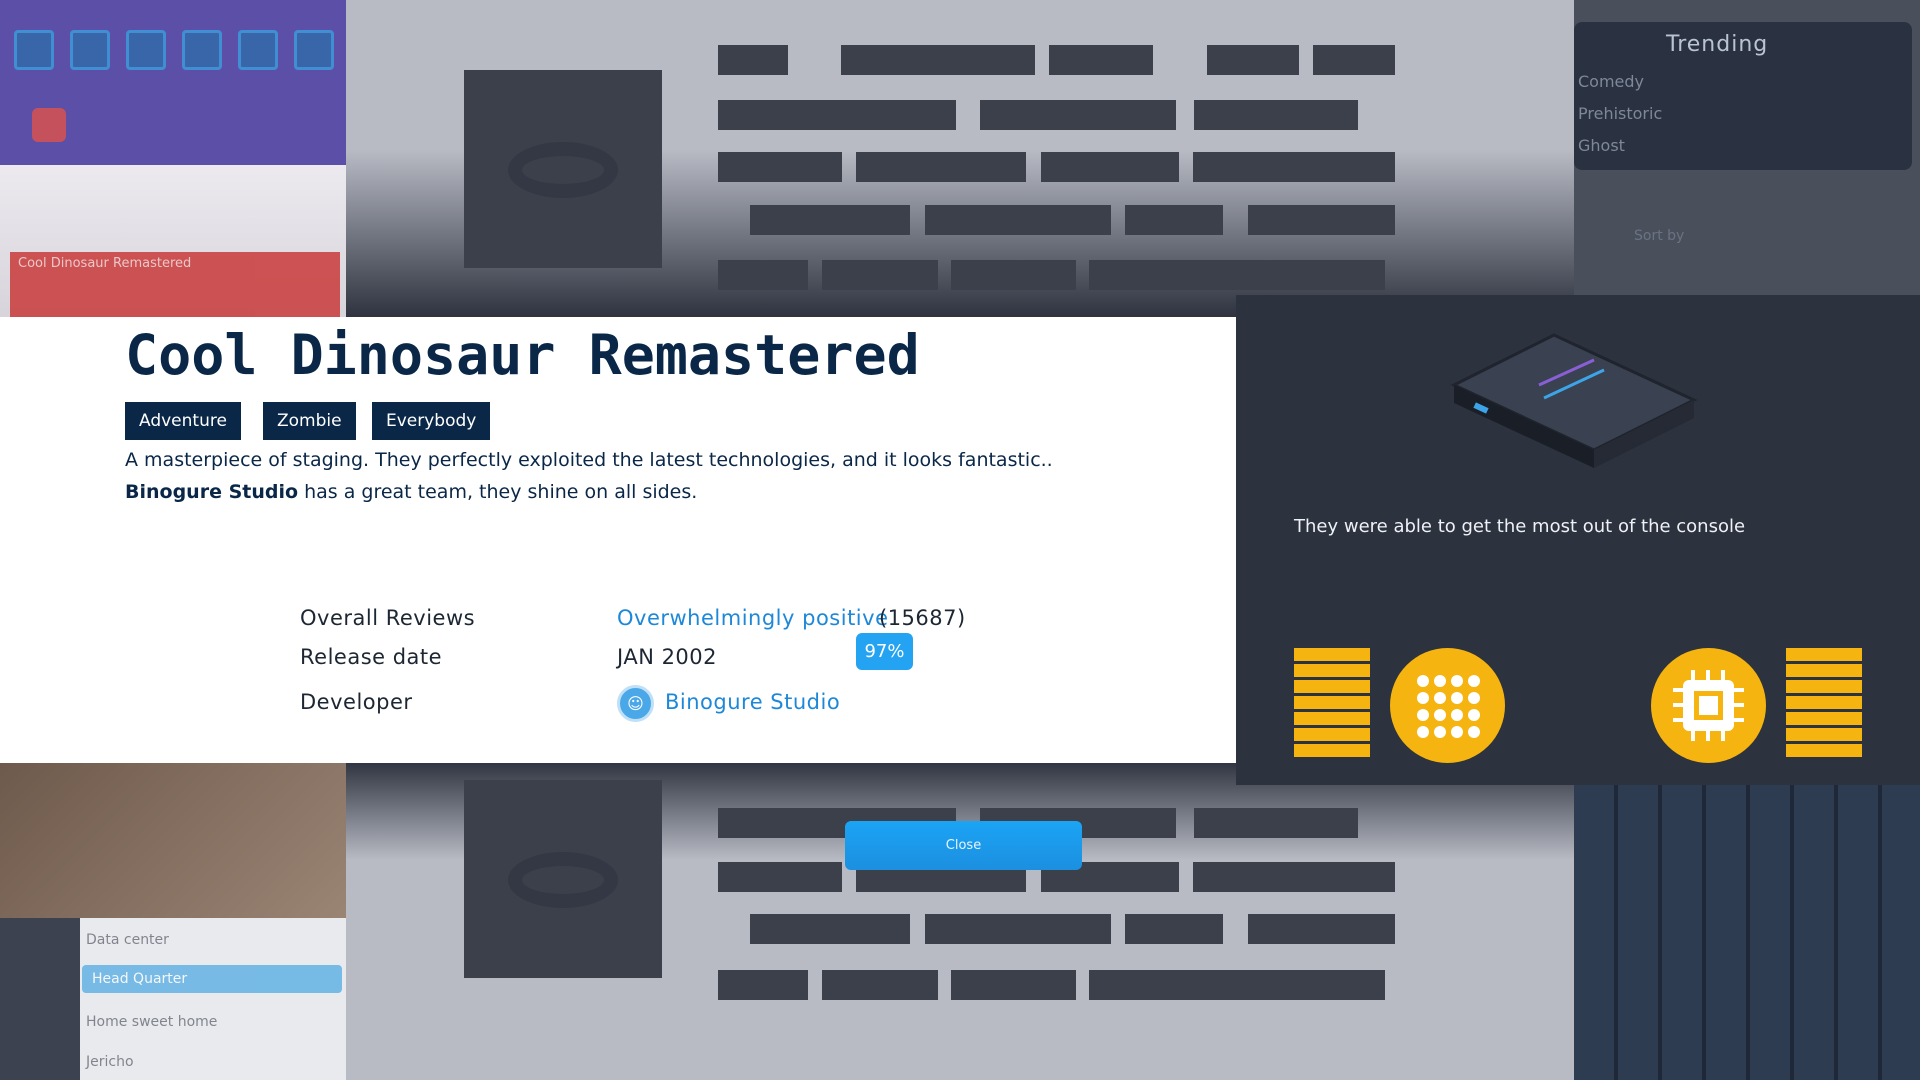 The image size is (1920, 1080). I want to click on release-date-label: Release date, so click(371, 657).